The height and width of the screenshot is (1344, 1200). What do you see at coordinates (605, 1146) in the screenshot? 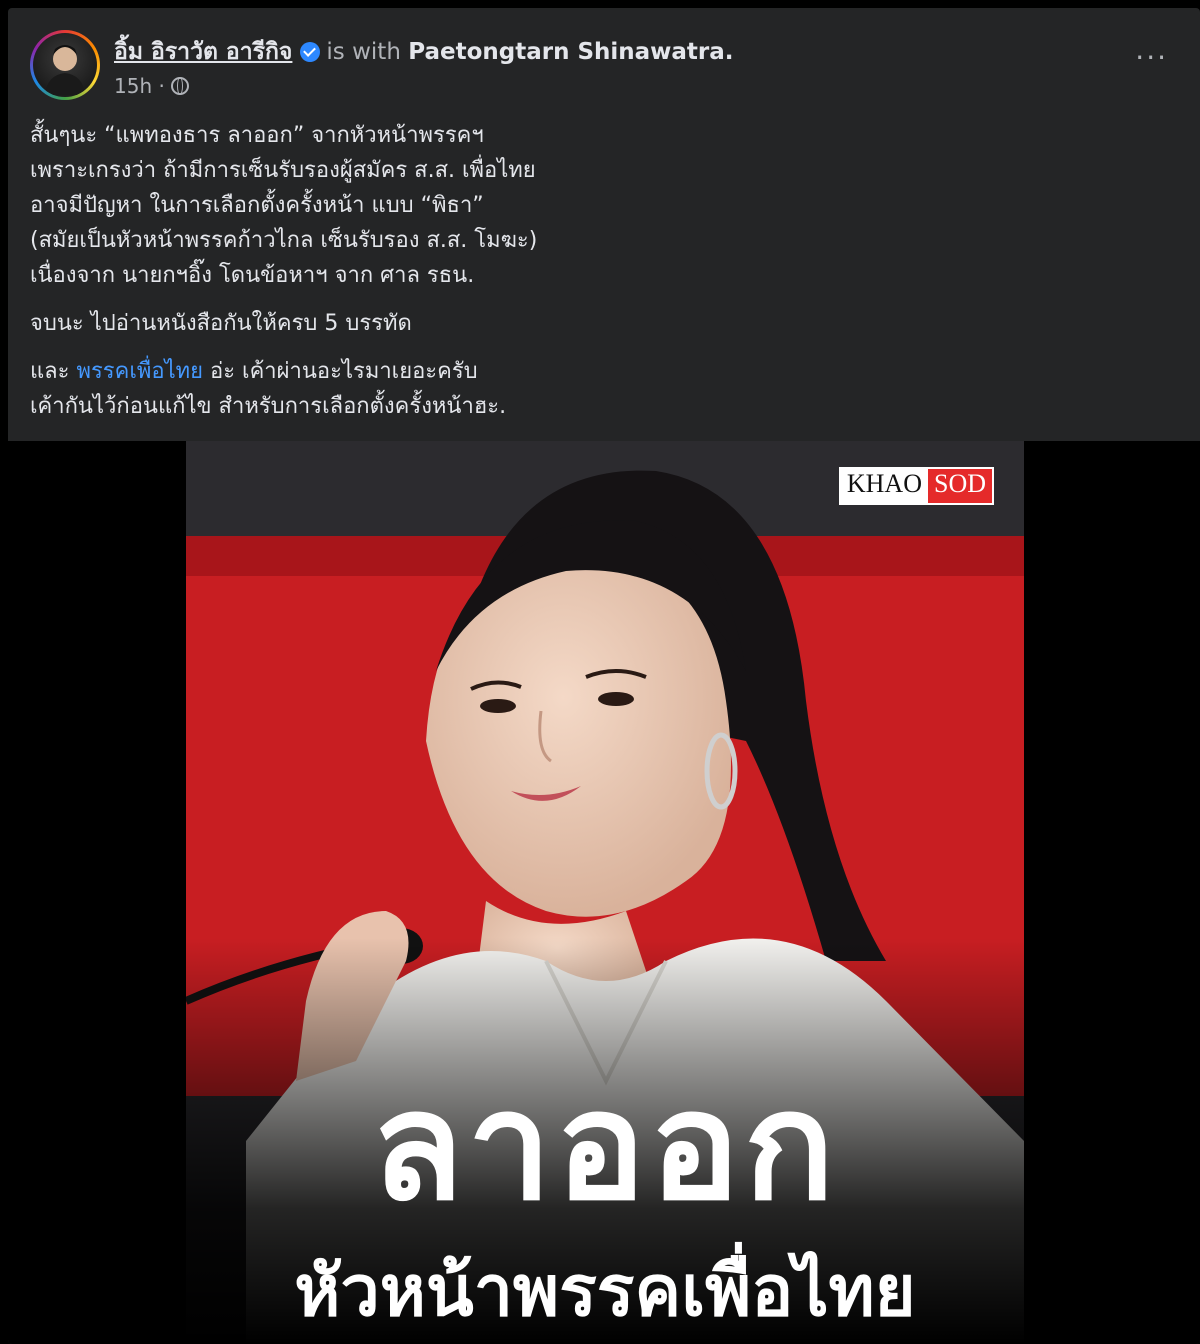
I see `image-headline: ลาออก` at bounding box center [605, 1146].